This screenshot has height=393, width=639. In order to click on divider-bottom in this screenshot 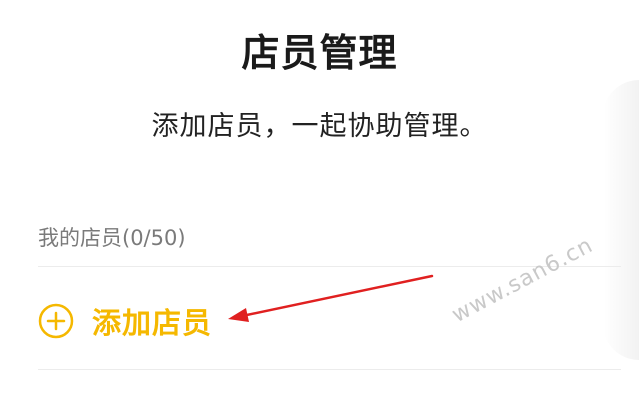, I will do `click(329, 369)`.